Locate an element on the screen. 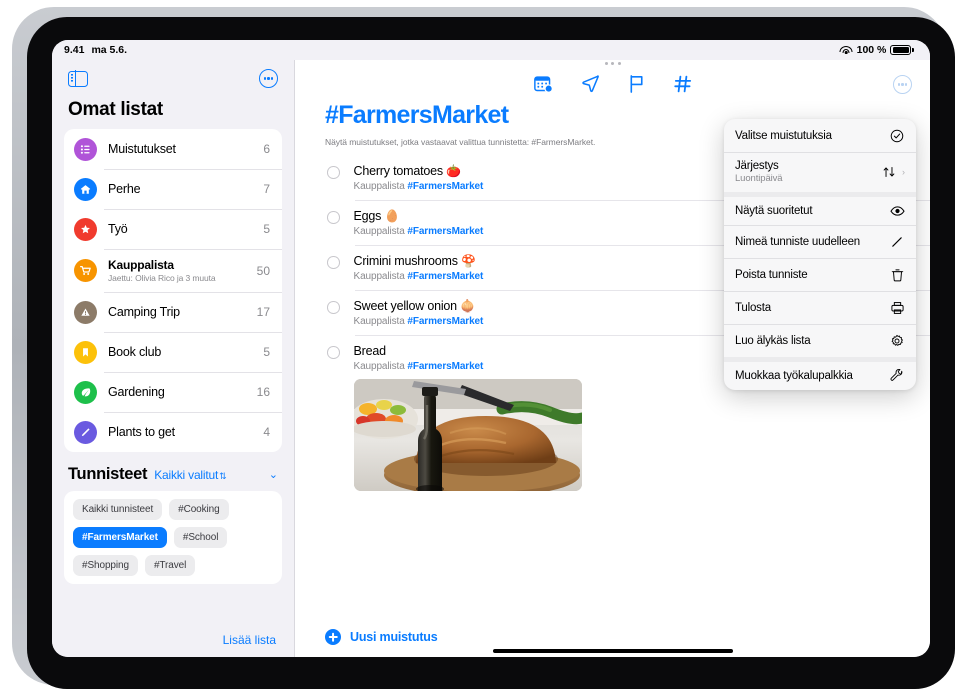  hashtag-icon is located at coordinates (682, 84).